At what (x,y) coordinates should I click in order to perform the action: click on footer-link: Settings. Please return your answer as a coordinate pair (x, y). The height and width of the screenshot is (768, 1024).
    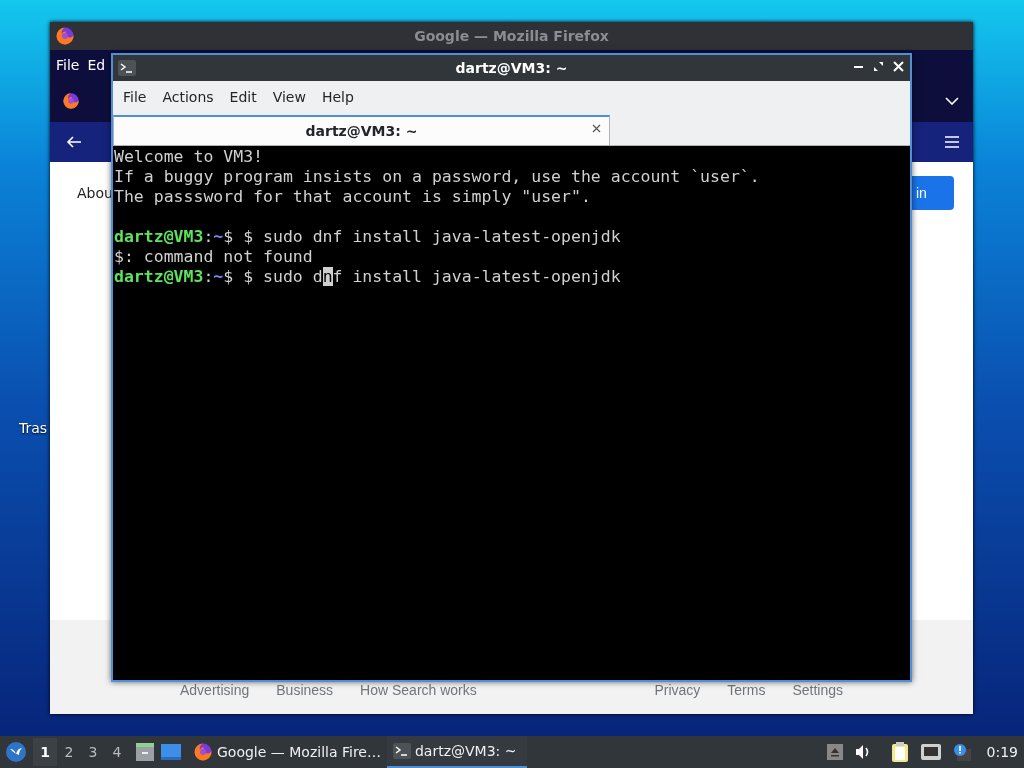
    Looking at the image, I should click on (817, 691).